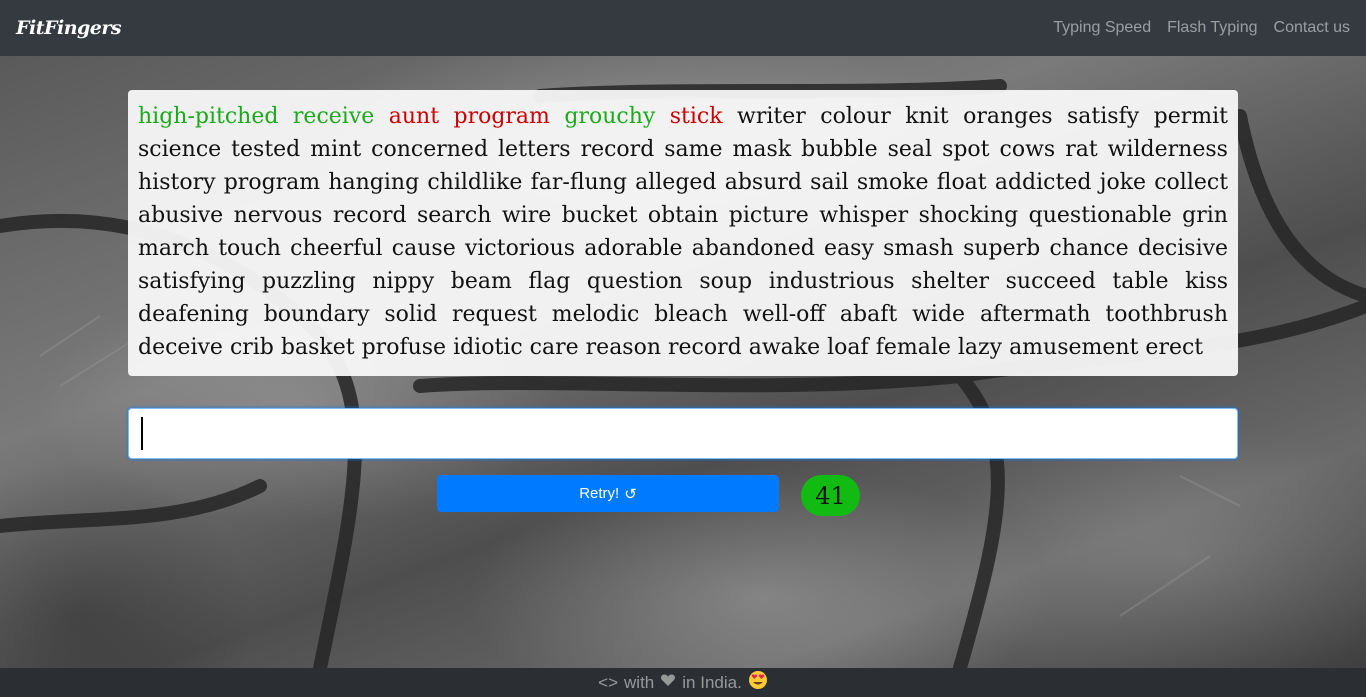 This screenshot has width=1366, height=697. What do you see at coordinates (599, 493) in the screenshot?
I see `retry-label: Retry!` at bounding box center [599, 493].